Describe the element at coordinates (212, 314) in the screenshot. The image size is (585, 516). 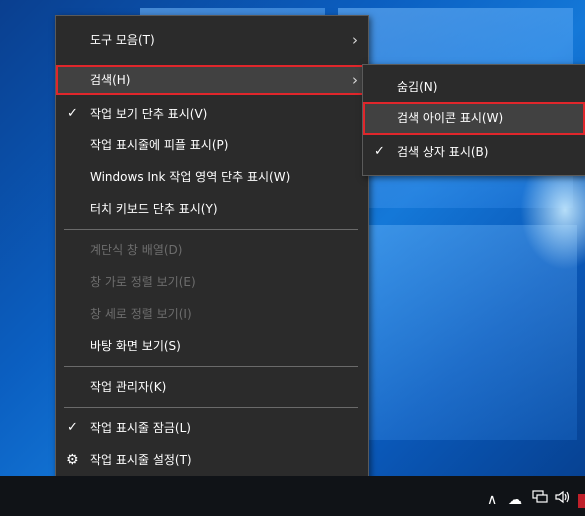
I see `menu-item-side-by-side-windows: 창 세로 정렬 보기(I)` at that location.